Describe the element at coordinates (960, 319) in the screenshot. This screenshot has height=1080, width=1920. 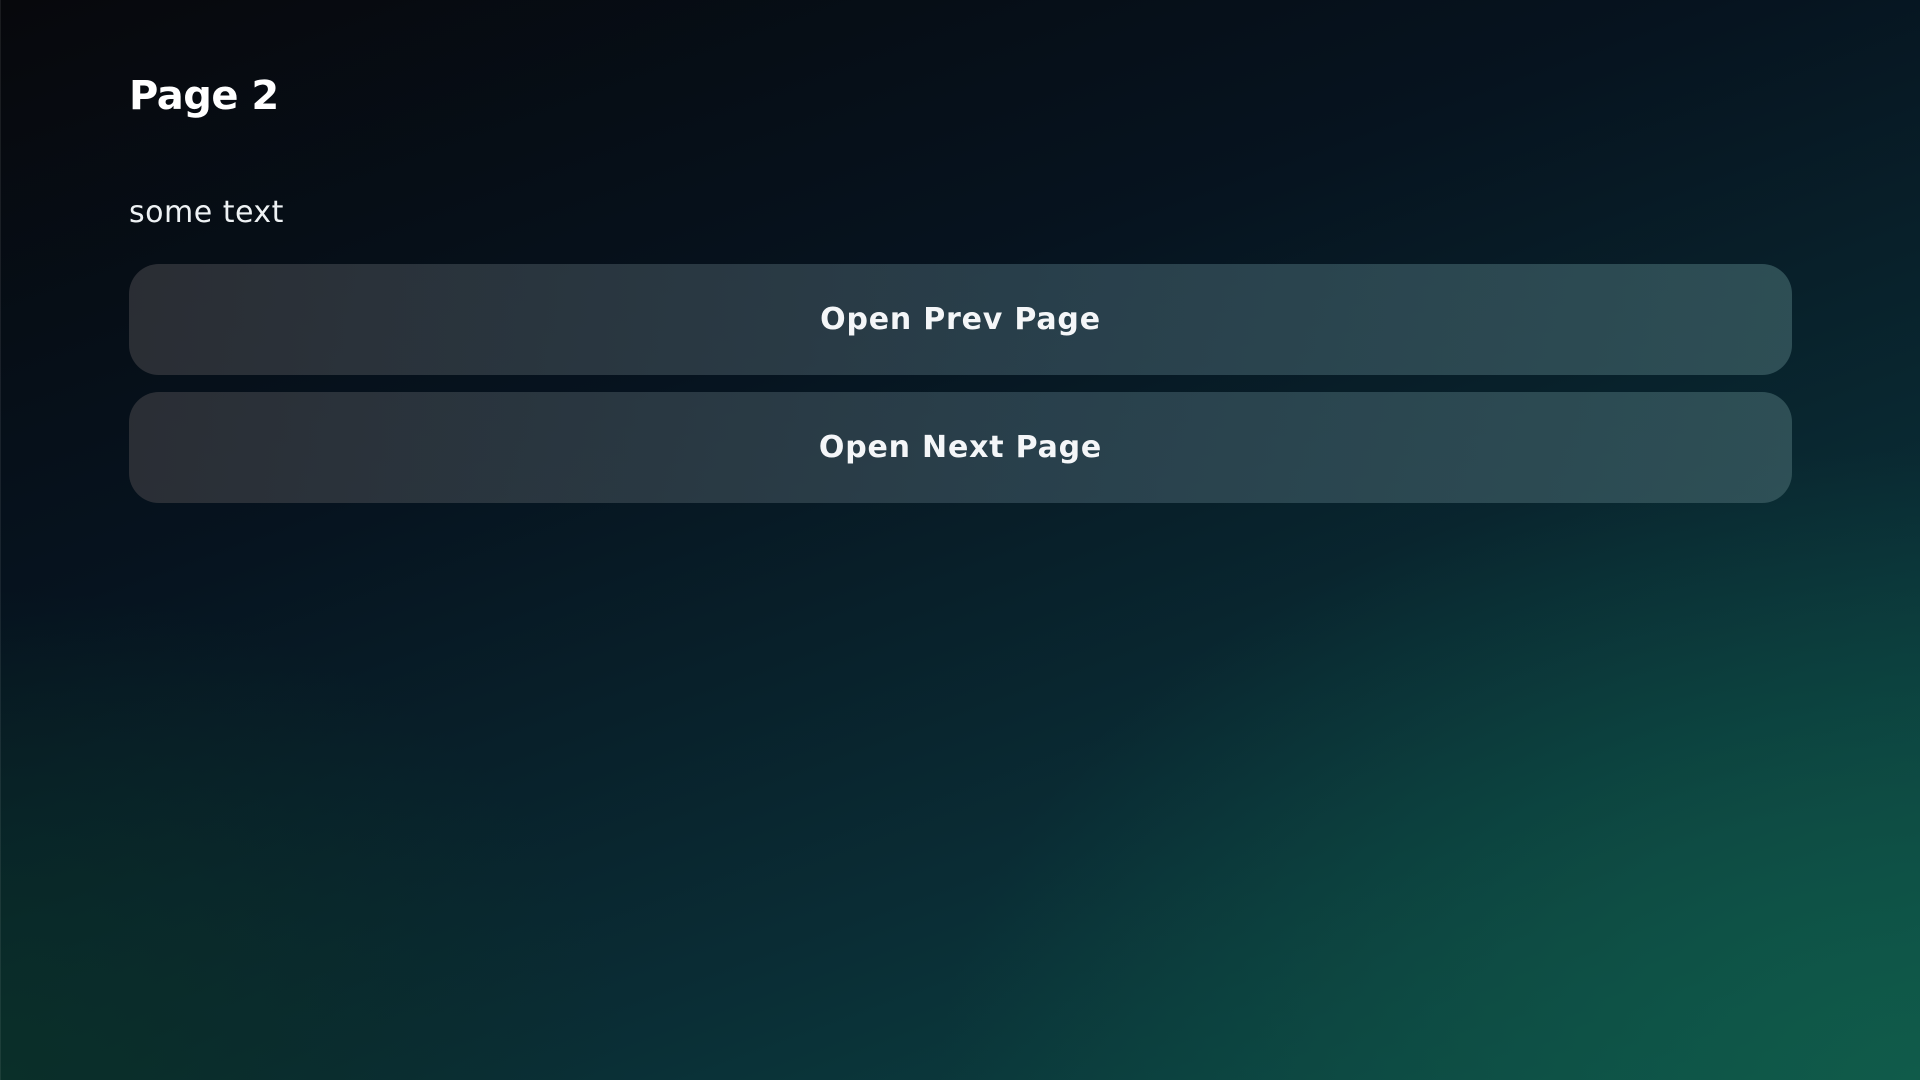
I see `open-prev-page-button: Open Prev Page` at that location.